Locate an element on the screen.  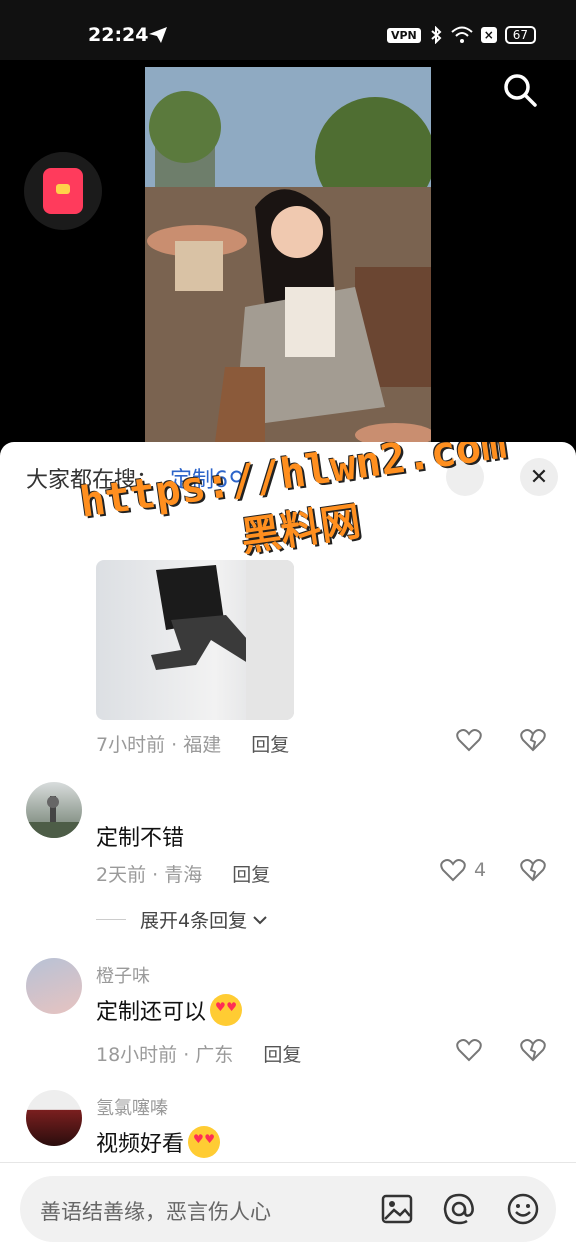
comment-text: 定制不错 is located at coordinates (140, 838).